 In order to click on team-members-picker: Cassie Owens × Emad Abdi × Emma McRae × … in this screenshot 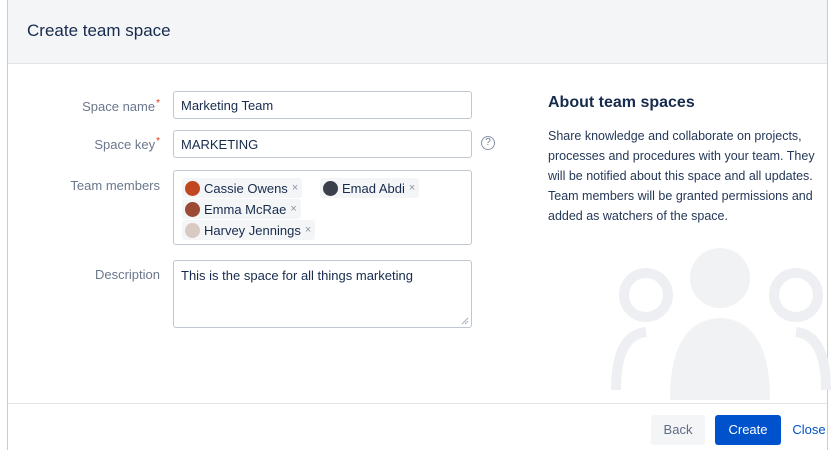, I will do `click(322, 207)`.